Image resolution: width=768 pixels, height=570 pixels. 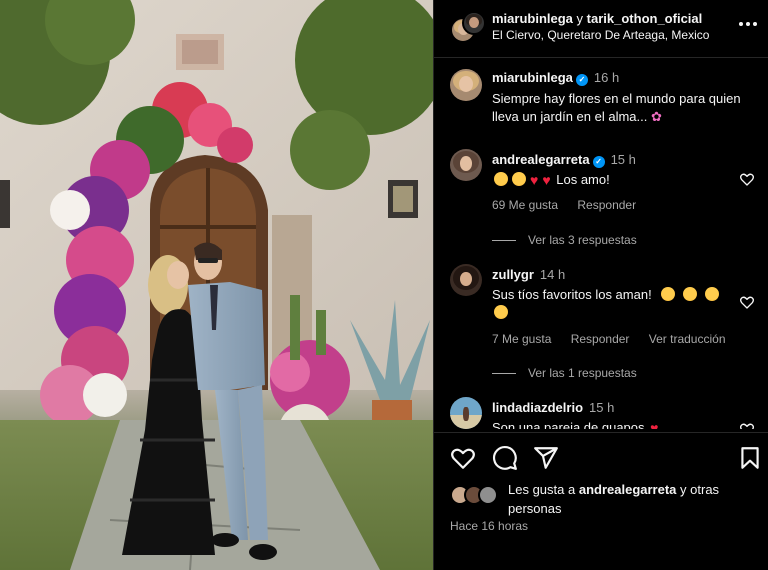 I want to click on comment-meta: 7 Me gusta Responder Ver traducción, so click(x=617, y=339).